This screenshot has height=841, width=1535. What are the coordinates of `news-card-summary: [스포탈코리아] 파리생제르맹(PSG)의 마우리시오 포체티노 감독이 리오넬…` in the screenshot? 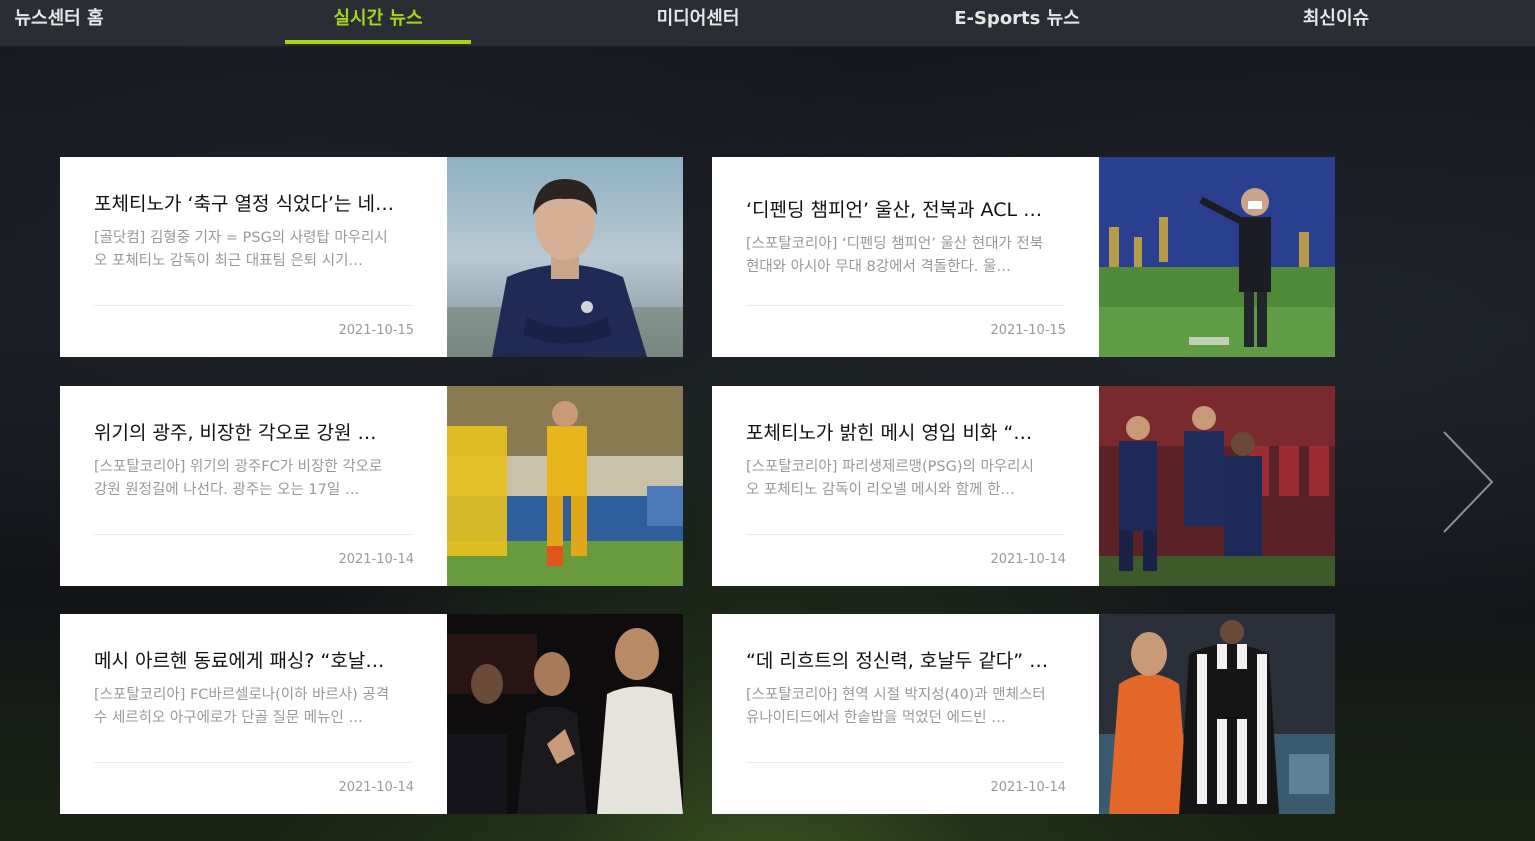 It's located at (890, 478).